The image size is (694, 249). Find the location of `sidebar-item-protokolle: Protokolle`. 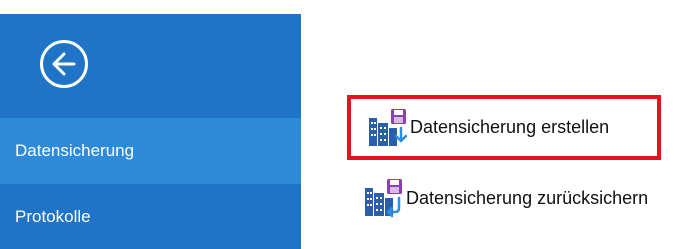

sidebar-item-protokolle: Protokolle is located at coordinates (150, 216).